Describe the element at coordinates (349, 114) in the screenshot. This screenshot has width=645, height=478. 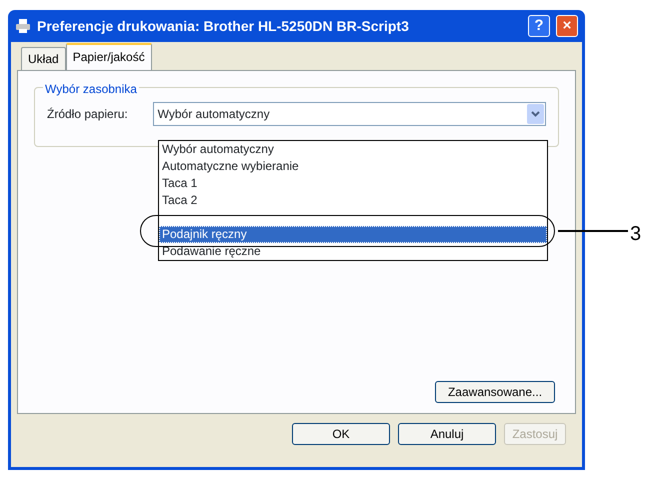
I see `paper-source-dropdown: Wybór automatyczny` at that location.